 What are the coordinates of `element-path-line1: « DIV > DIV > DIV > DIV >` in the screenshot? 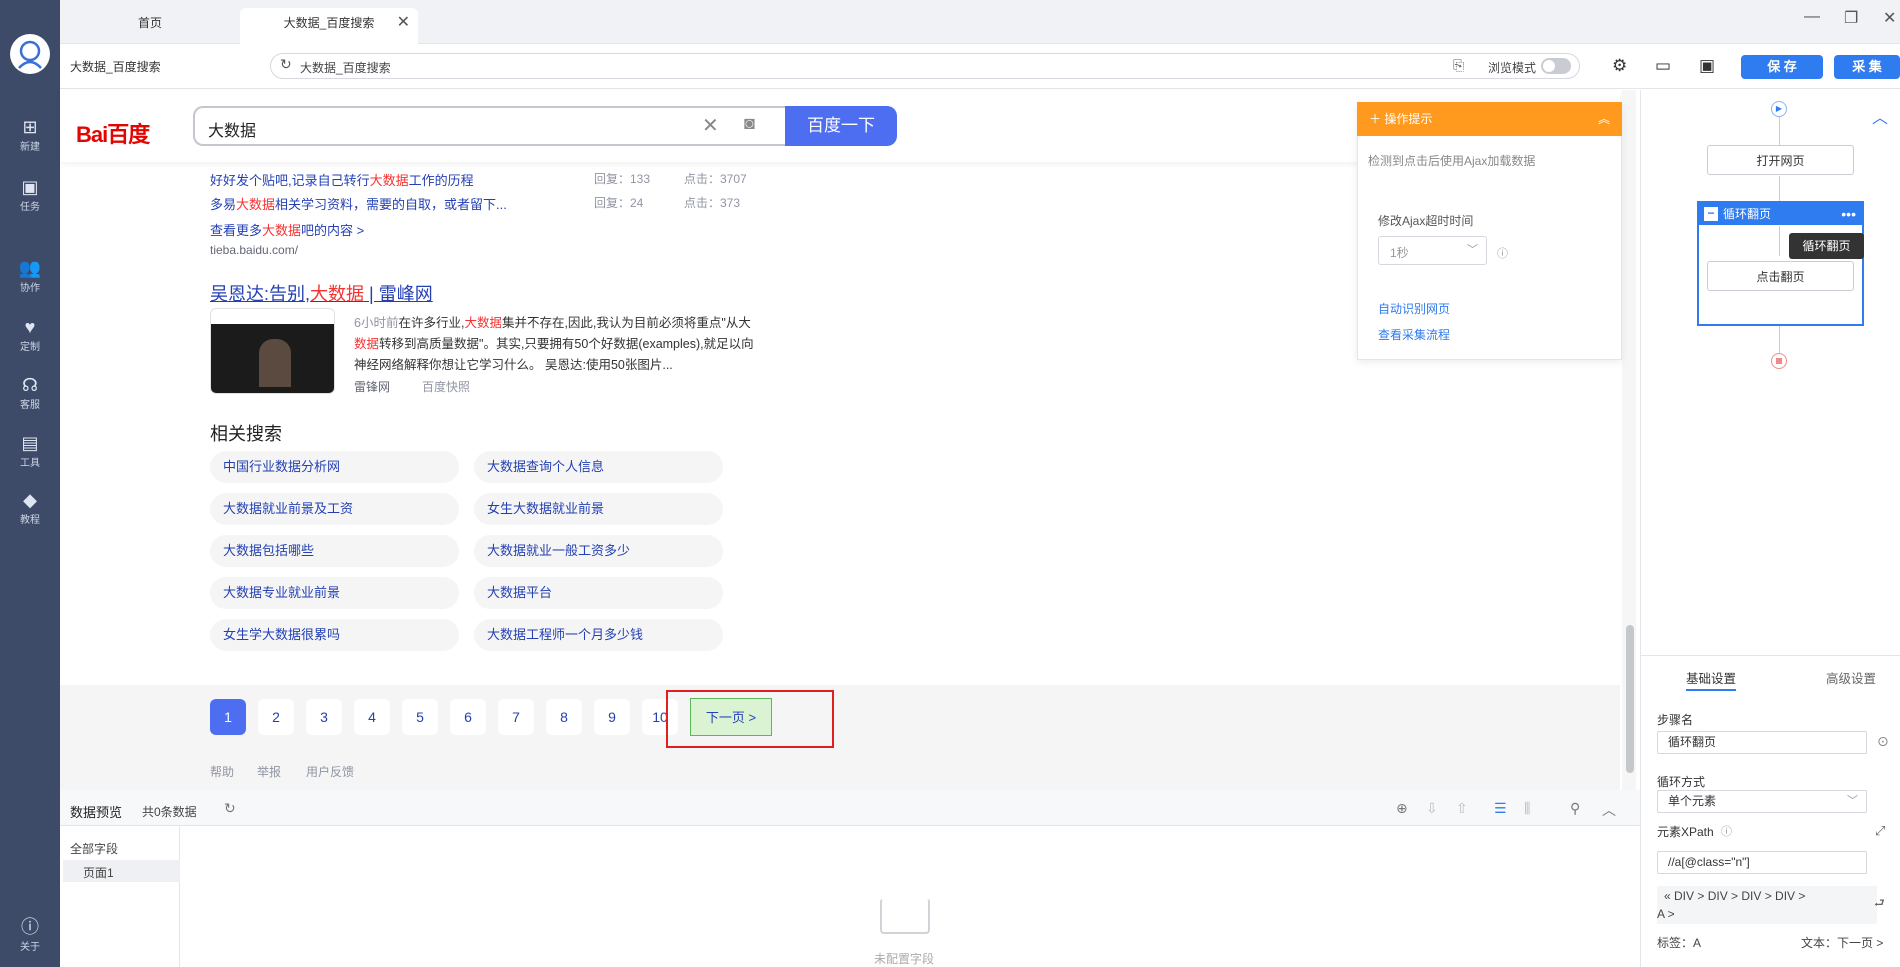 It's located at (1734, 896).